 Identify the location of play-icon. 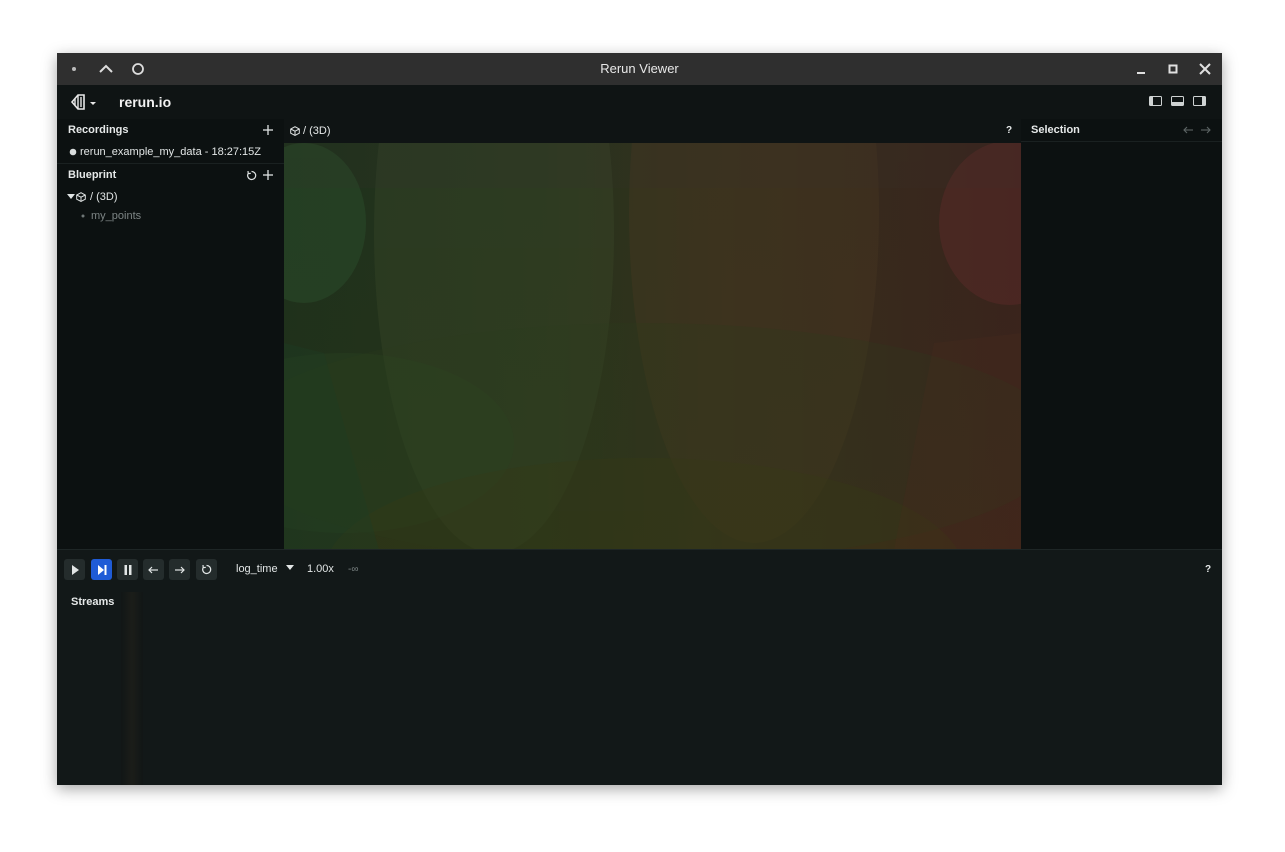
(74, 569).